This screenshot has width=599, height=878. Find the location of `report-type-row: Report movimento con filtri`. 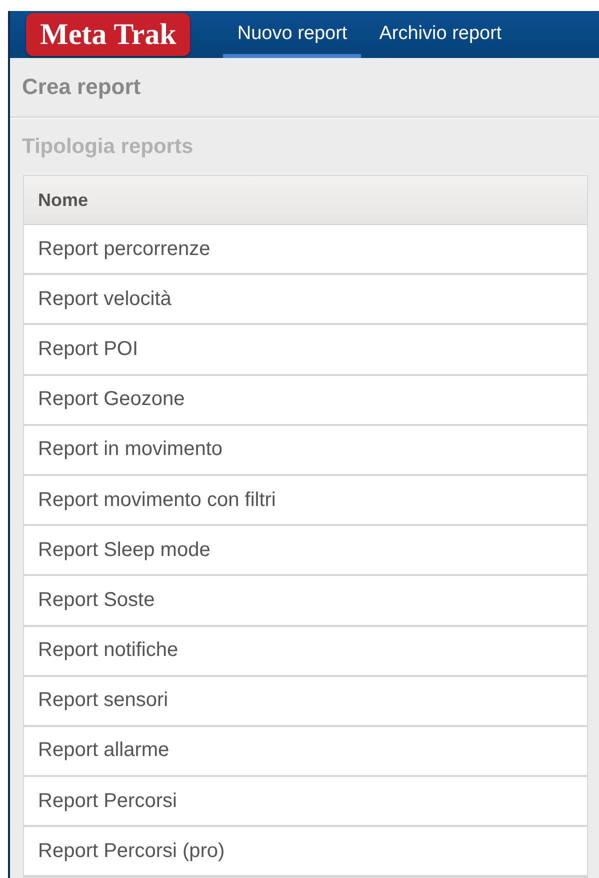

report-type-row: Report movimento con filtri is located at coordinates (305, 501).